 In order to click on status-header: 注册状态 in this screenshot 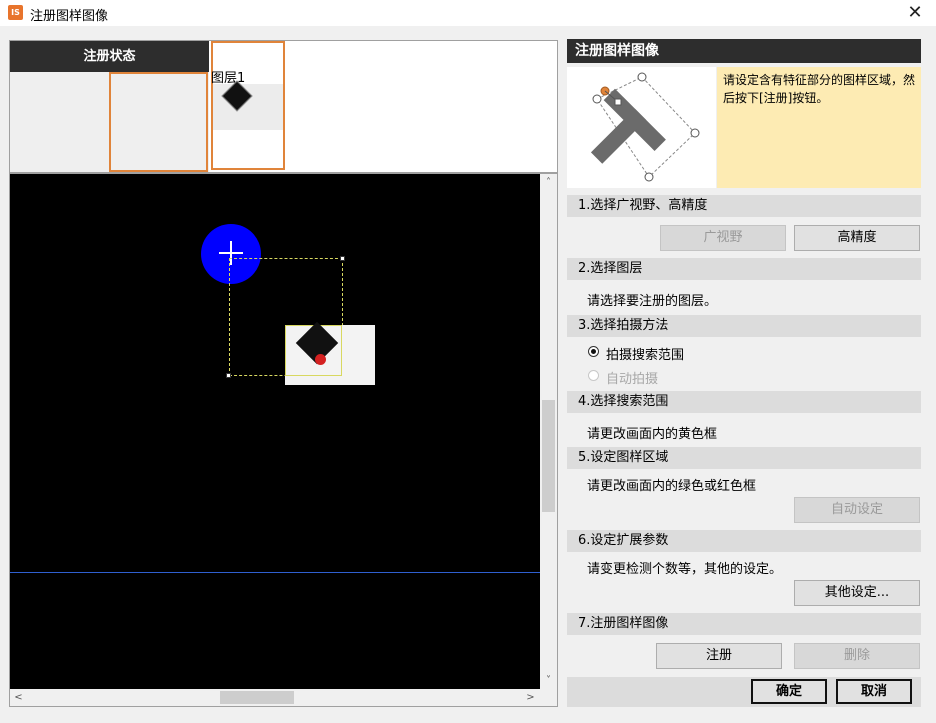, I will do `click(109, 56)`.